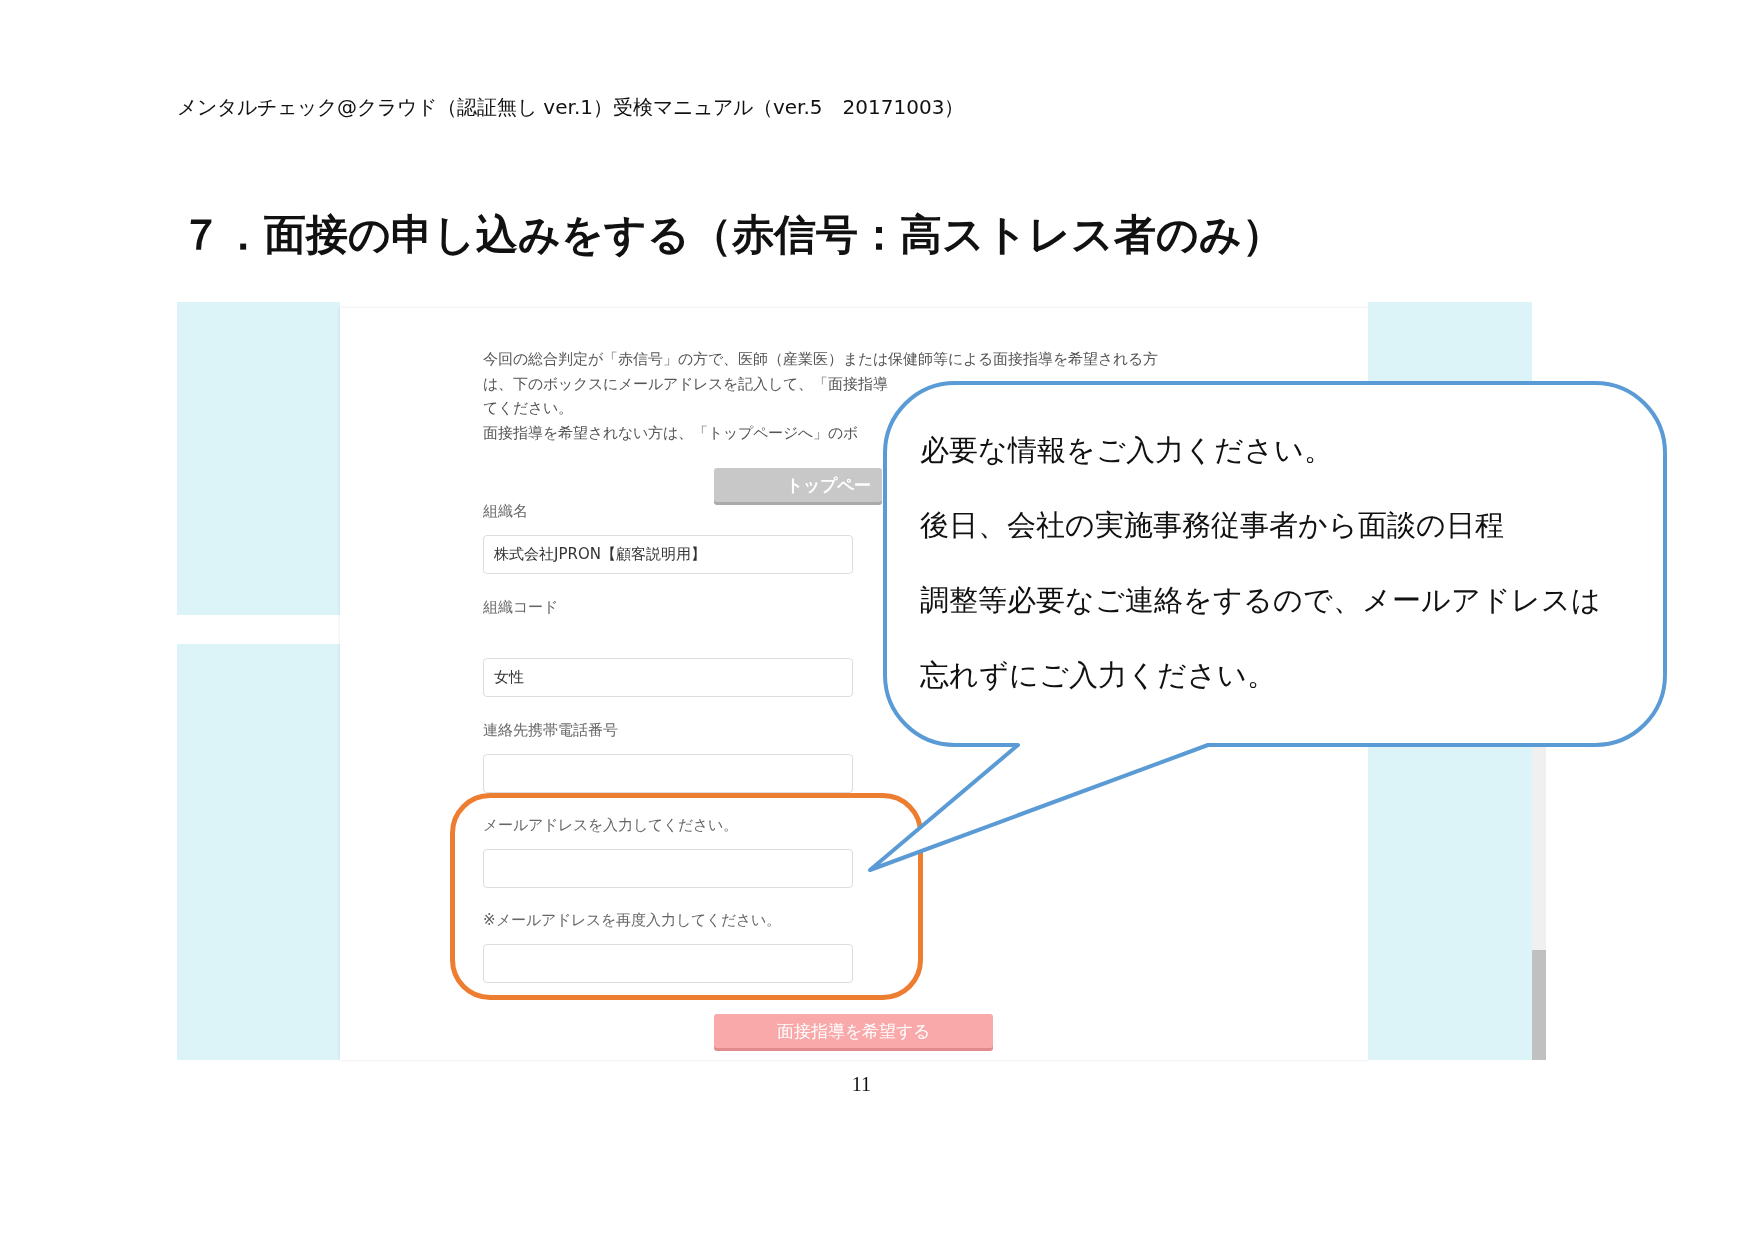  What do you see at coordinates (668, 555) in the screenshot?
I see `text-field: 株式会社JPRON【顧客説明用】` at bounding box center [668, 555].